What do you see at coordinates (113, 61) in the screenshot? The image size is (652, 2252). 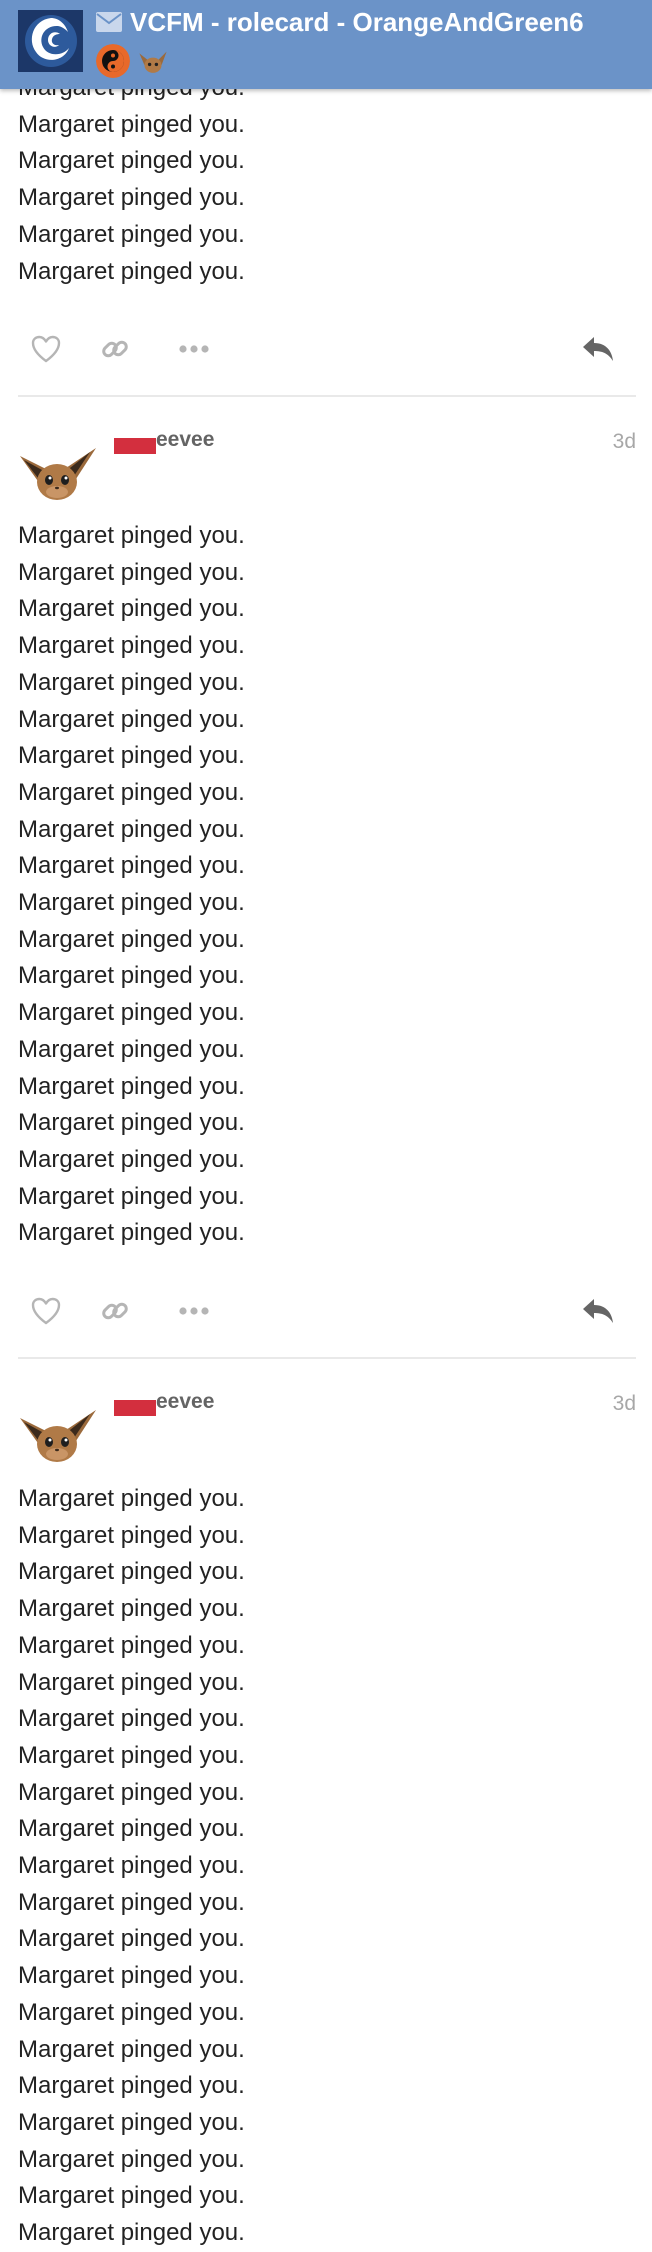 I see `yin-yang-avatar` at bounding box center [113, 61].